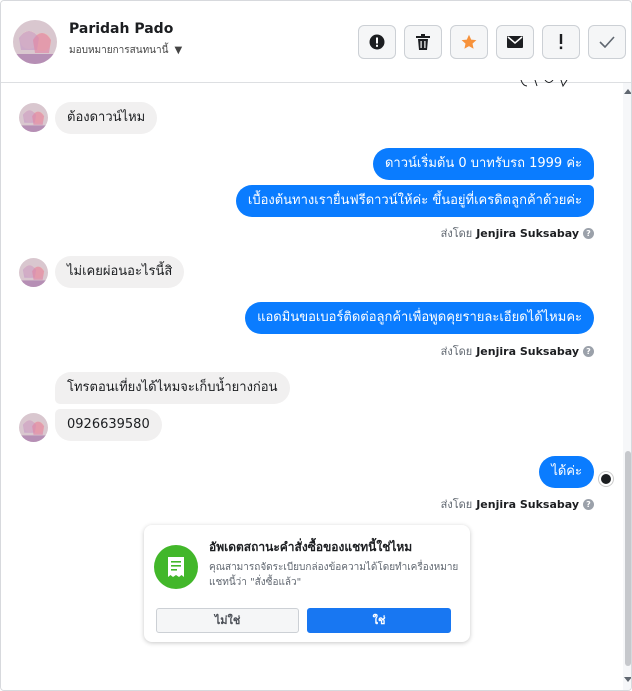 The width and height of the screenshot is (632, 691). What do you see at coordinates (628, 558) in the screenshot?
I see `scrollbar-thumb` at bounding box center [628, 558].